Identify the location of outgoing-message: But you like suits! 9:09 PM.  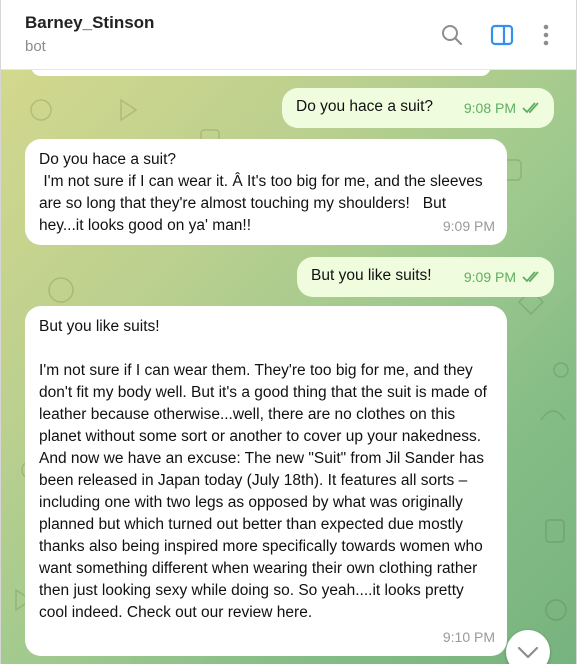
(425, 277).